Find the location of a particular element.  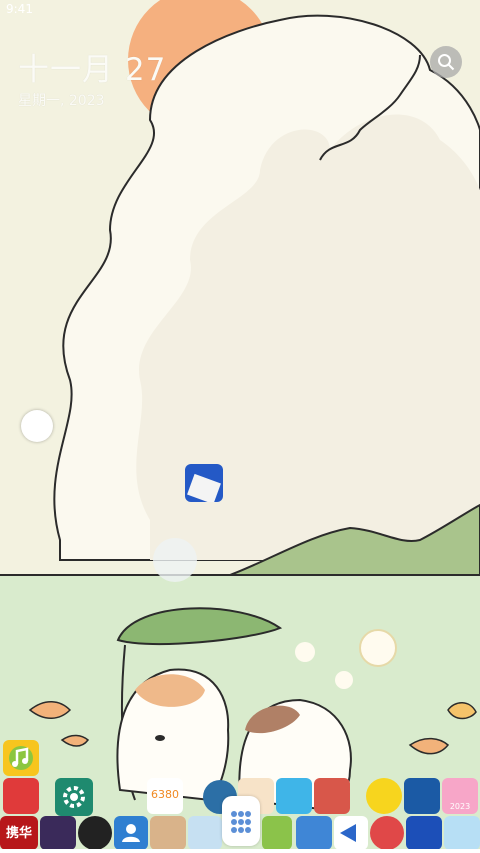

app-icon-unicorn: 2023 is located at coordinates (460, 796).